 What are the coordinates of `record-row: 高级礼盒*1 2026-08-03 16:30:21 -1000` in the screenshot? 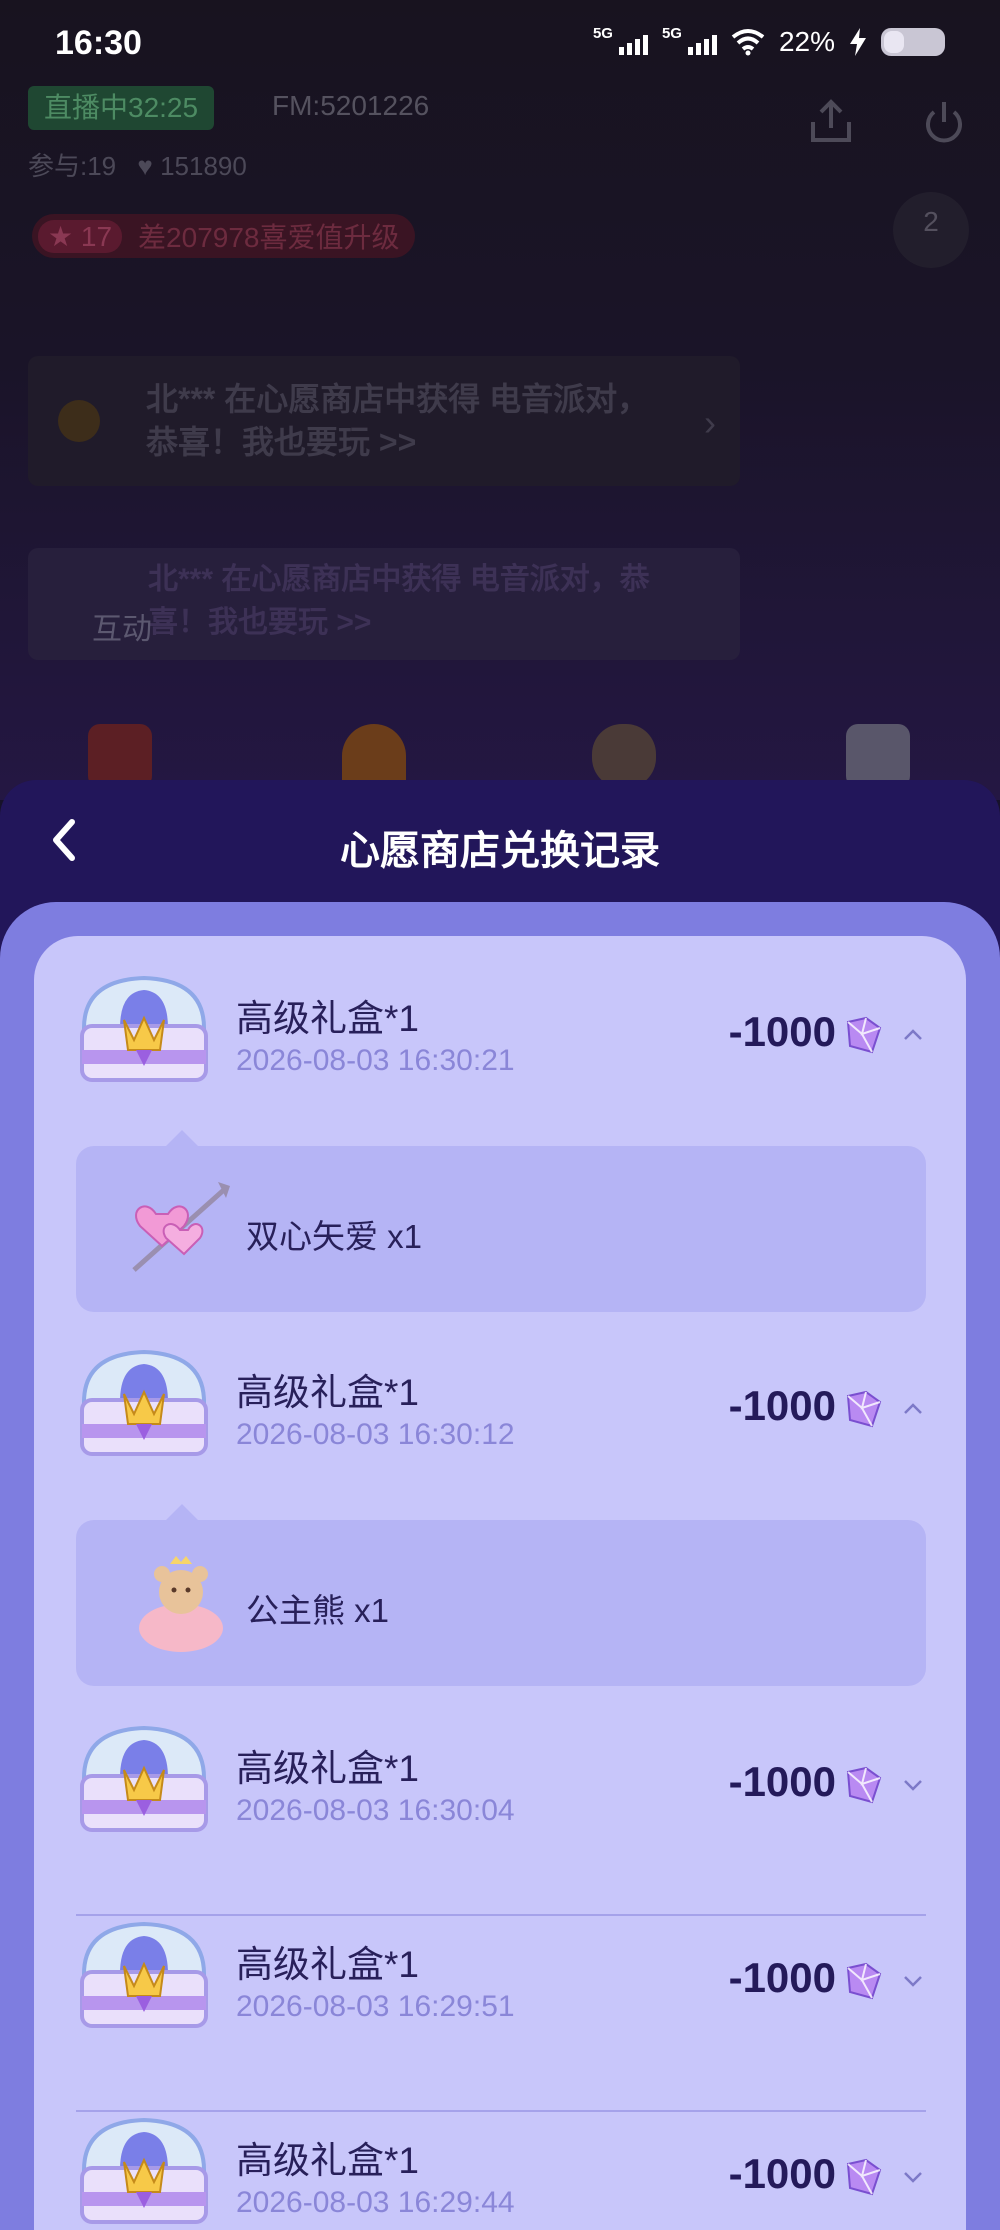 It's located at (500, 1032).